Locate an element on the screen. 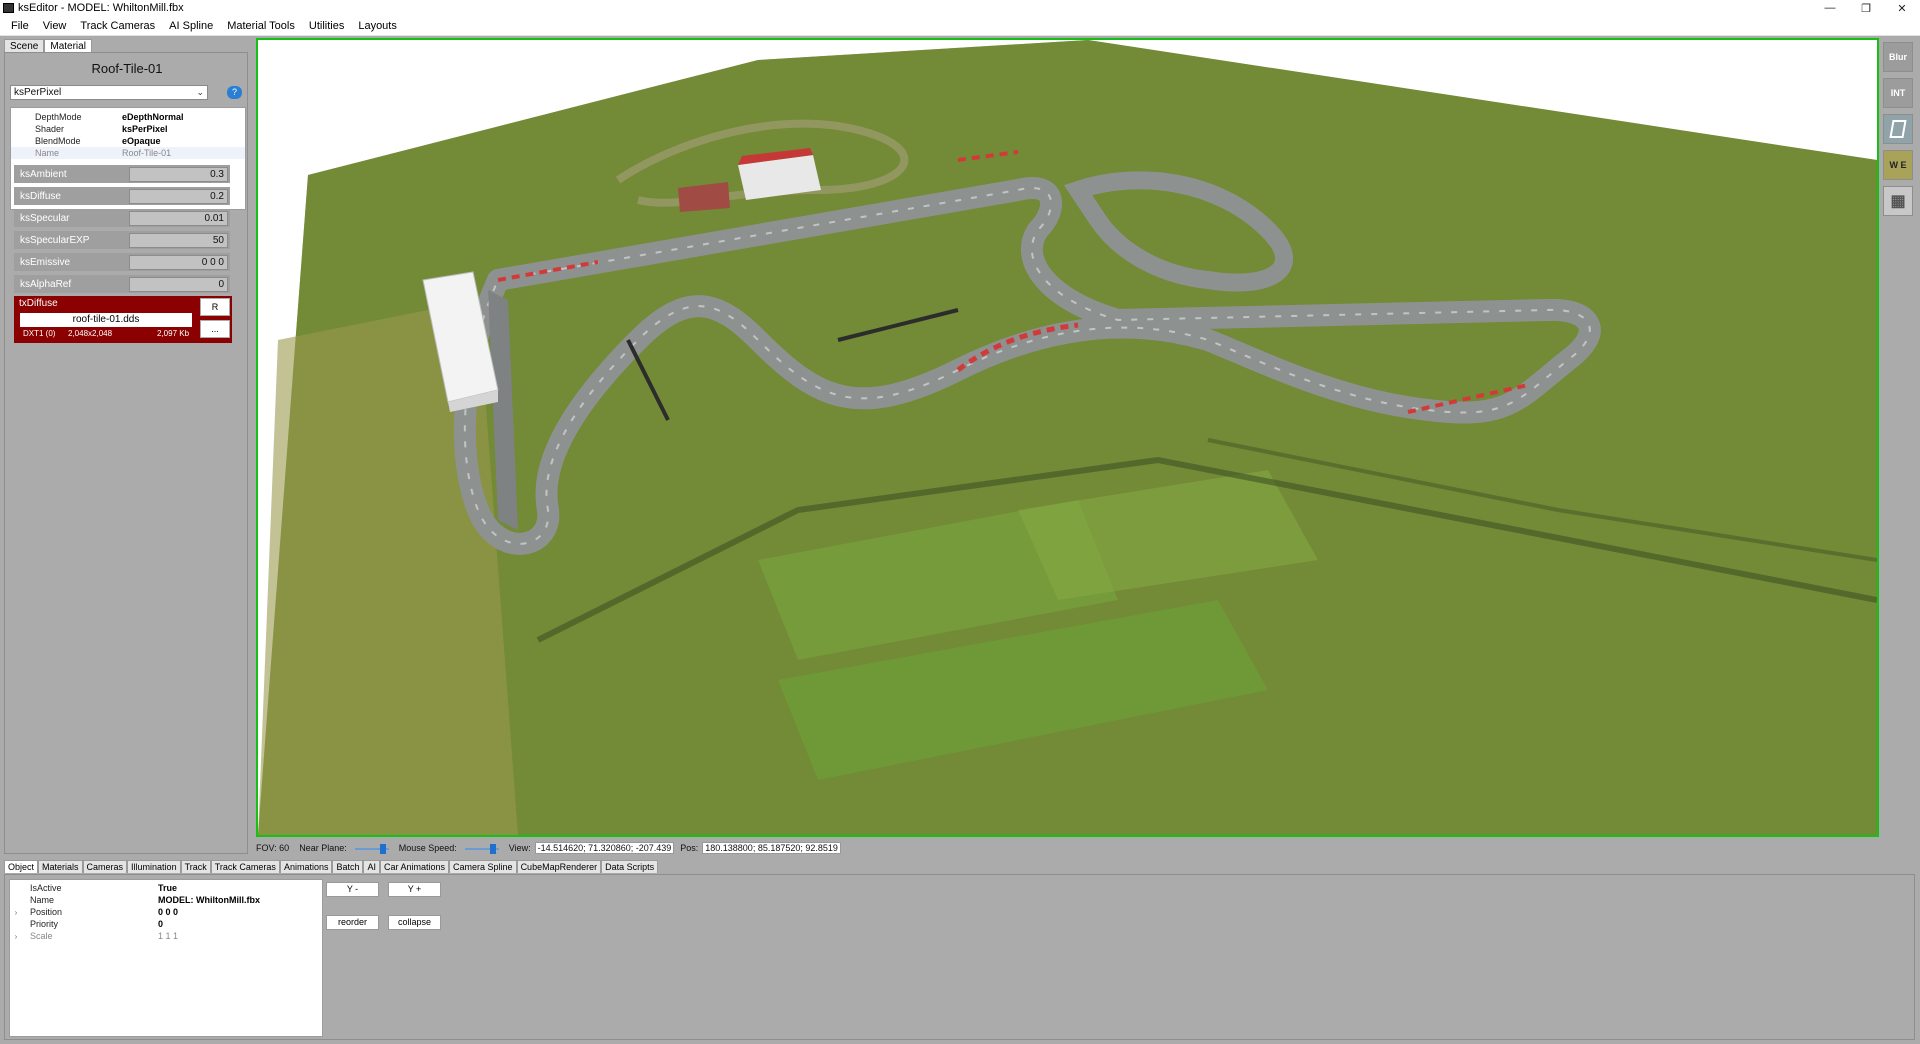  menu-ai-spline: AI Spline is located at coordinates (191, 26).